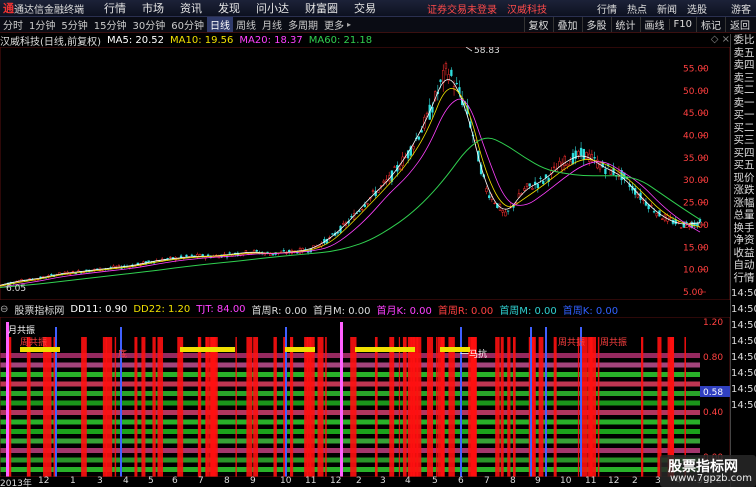 This screenshot has height=487, width=756. I want to click on period-5min: 5分钟, so click(74, 24).